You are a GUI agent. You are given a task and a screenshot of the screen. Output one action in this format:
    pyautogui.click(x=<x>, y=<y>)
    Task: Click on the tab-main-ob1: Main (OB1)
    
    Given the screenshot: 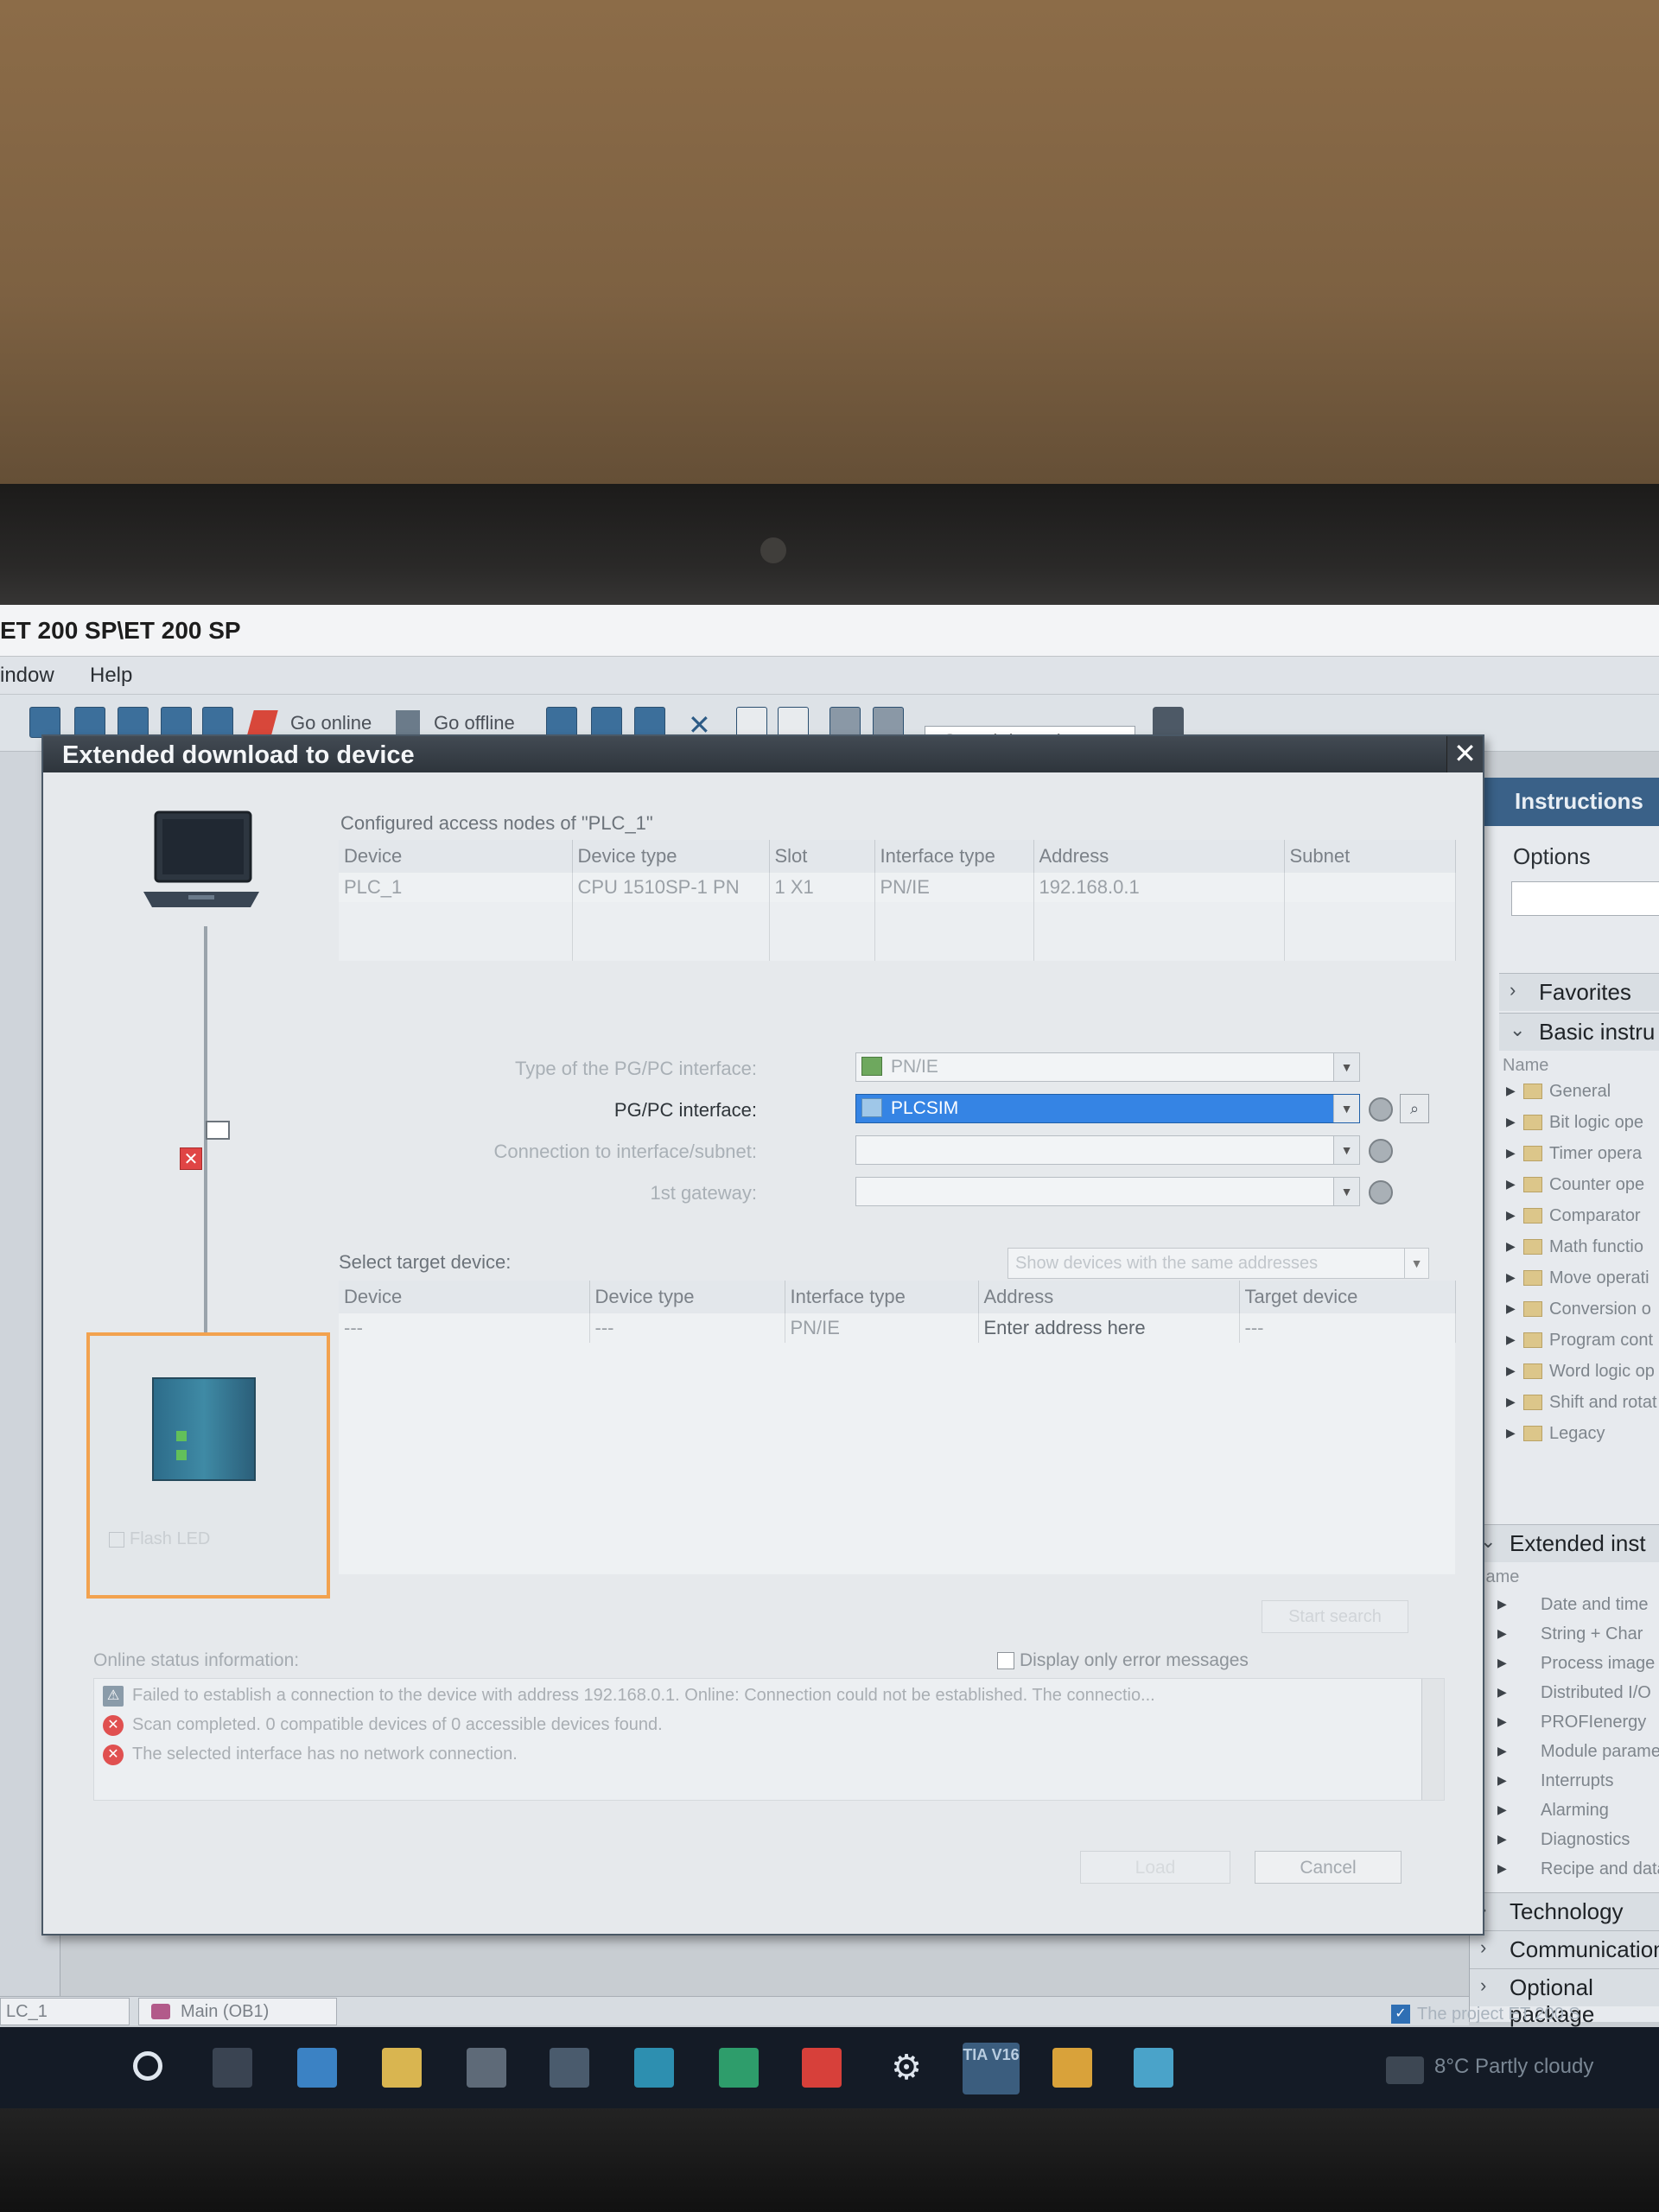 What is the action you would take?
    pyautogui.click(x=237, y=2011)
    